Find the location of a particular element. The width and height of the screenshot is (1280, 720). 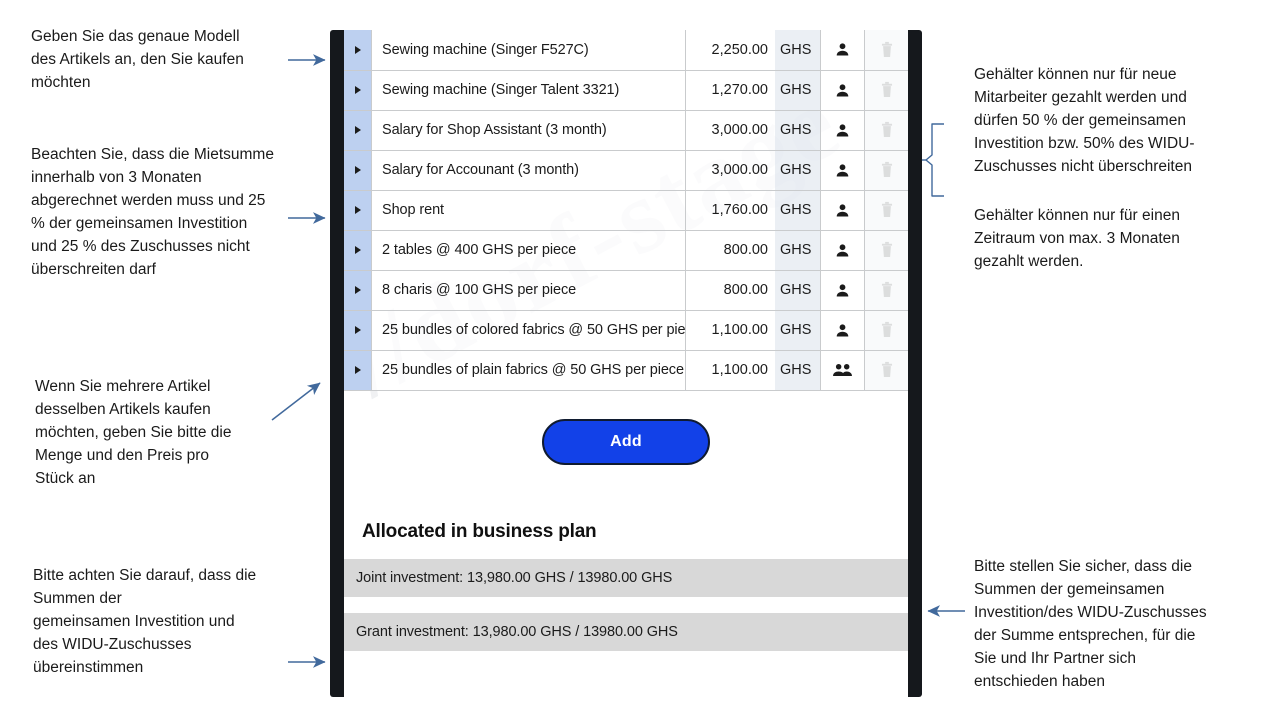

allocated-section-title: Allocated in business plan is located at coordinates (479, 531).